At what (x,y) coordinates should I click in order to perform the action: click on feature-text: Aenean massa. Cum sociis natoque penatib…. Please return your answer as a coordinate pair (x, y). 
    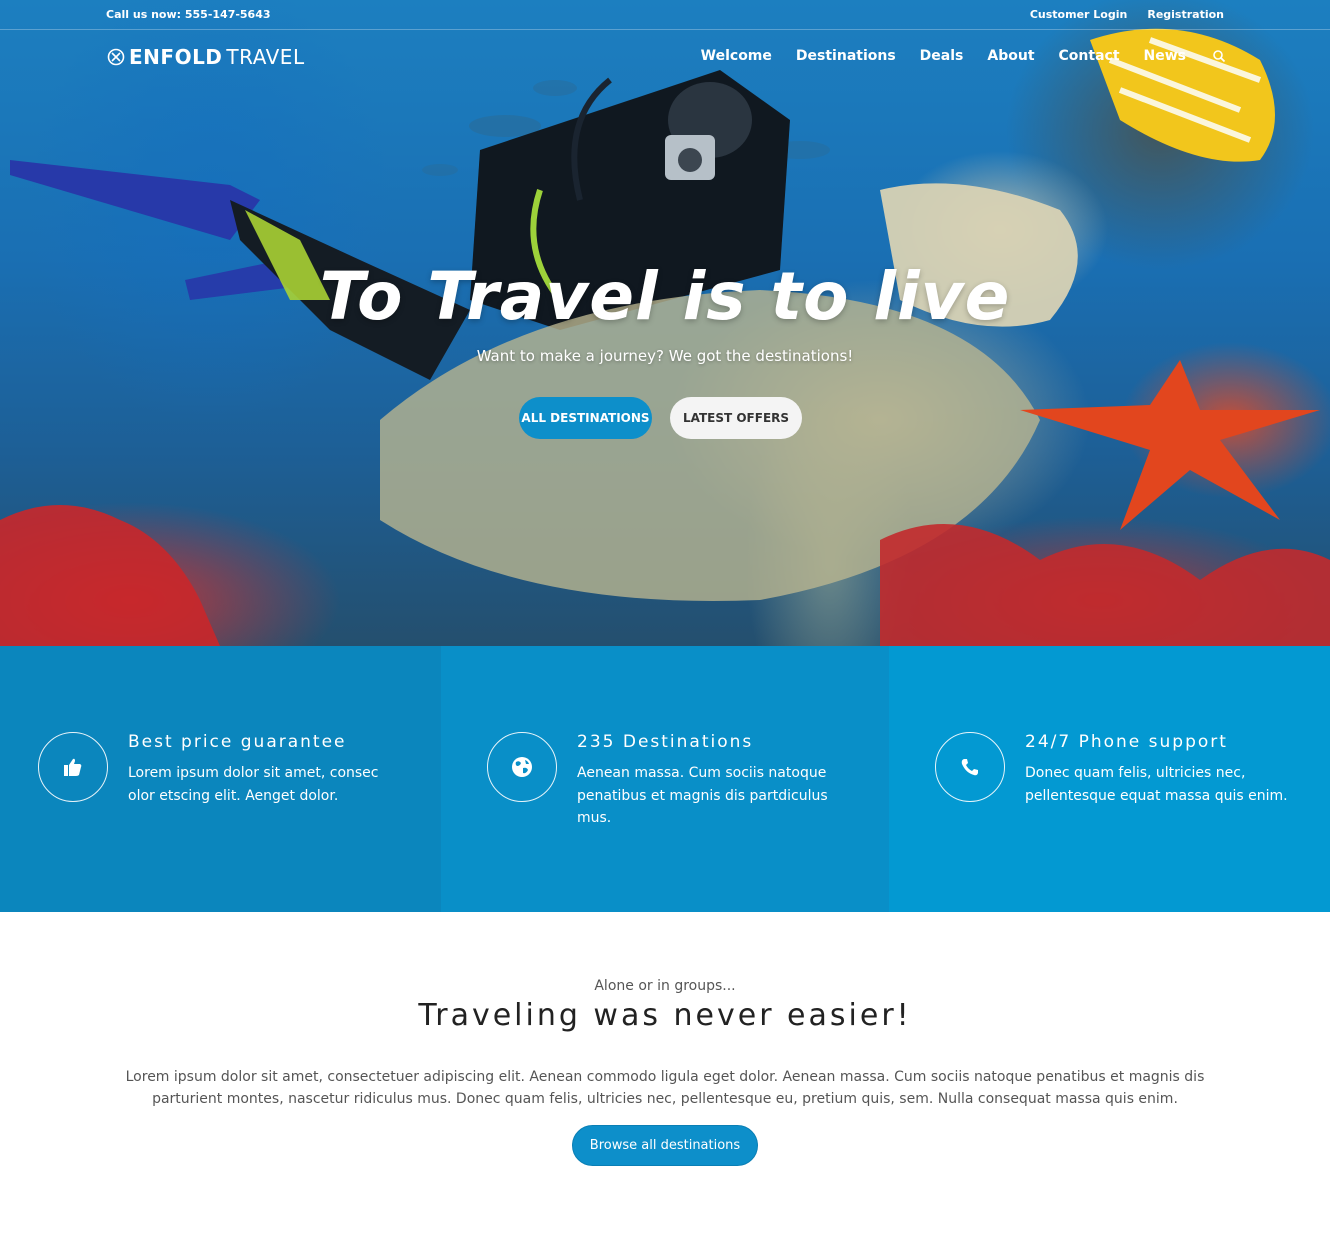
    Looking at the image, I should click on (702, 795).